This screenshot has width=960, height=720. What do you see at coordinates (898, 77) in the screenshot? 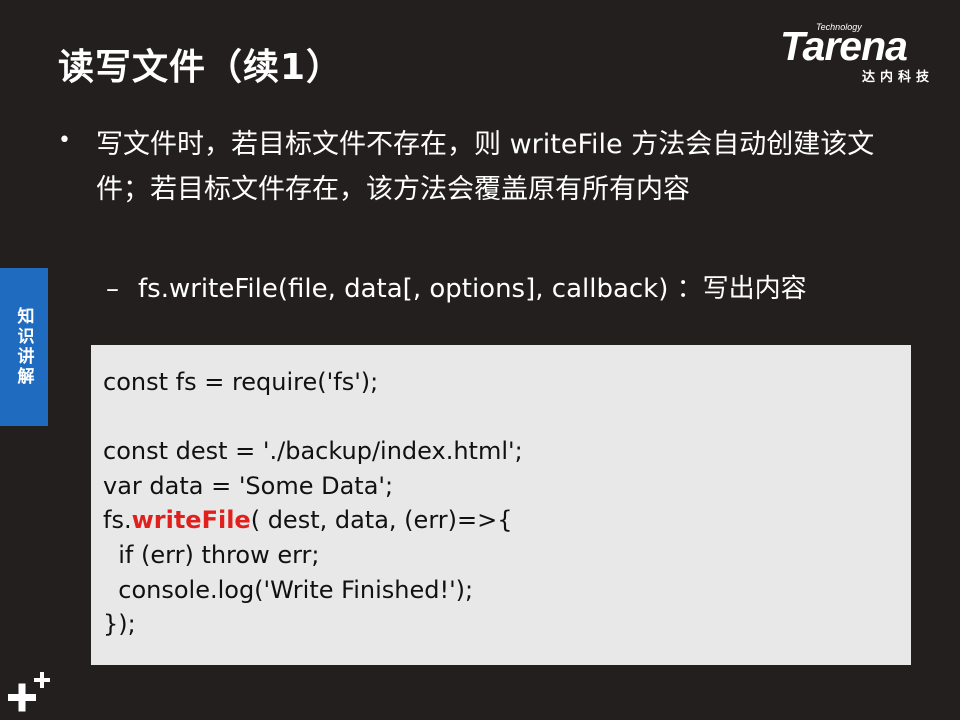
I see `logo-chinese-name: 达内科技` at bounding box center [898, 77].